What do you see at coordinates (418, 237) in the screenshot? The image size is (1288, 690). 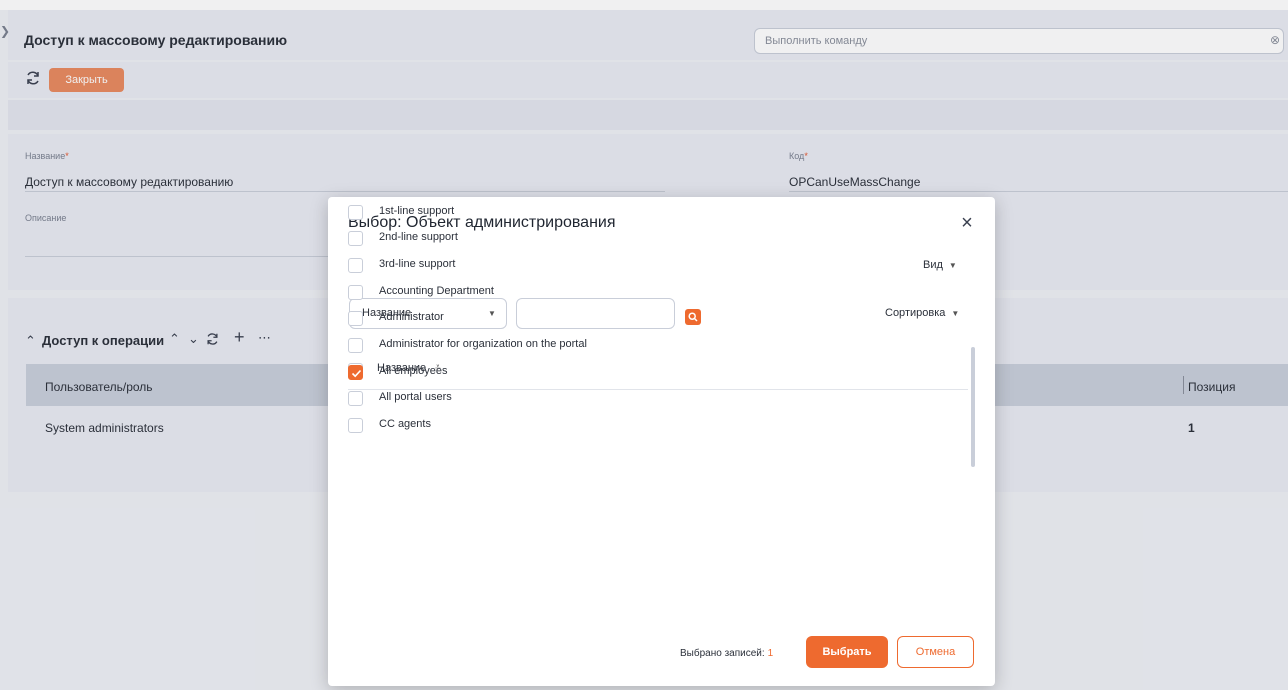 I see `list-item-label: 2nd-line support` at bounding box center [418, 237].